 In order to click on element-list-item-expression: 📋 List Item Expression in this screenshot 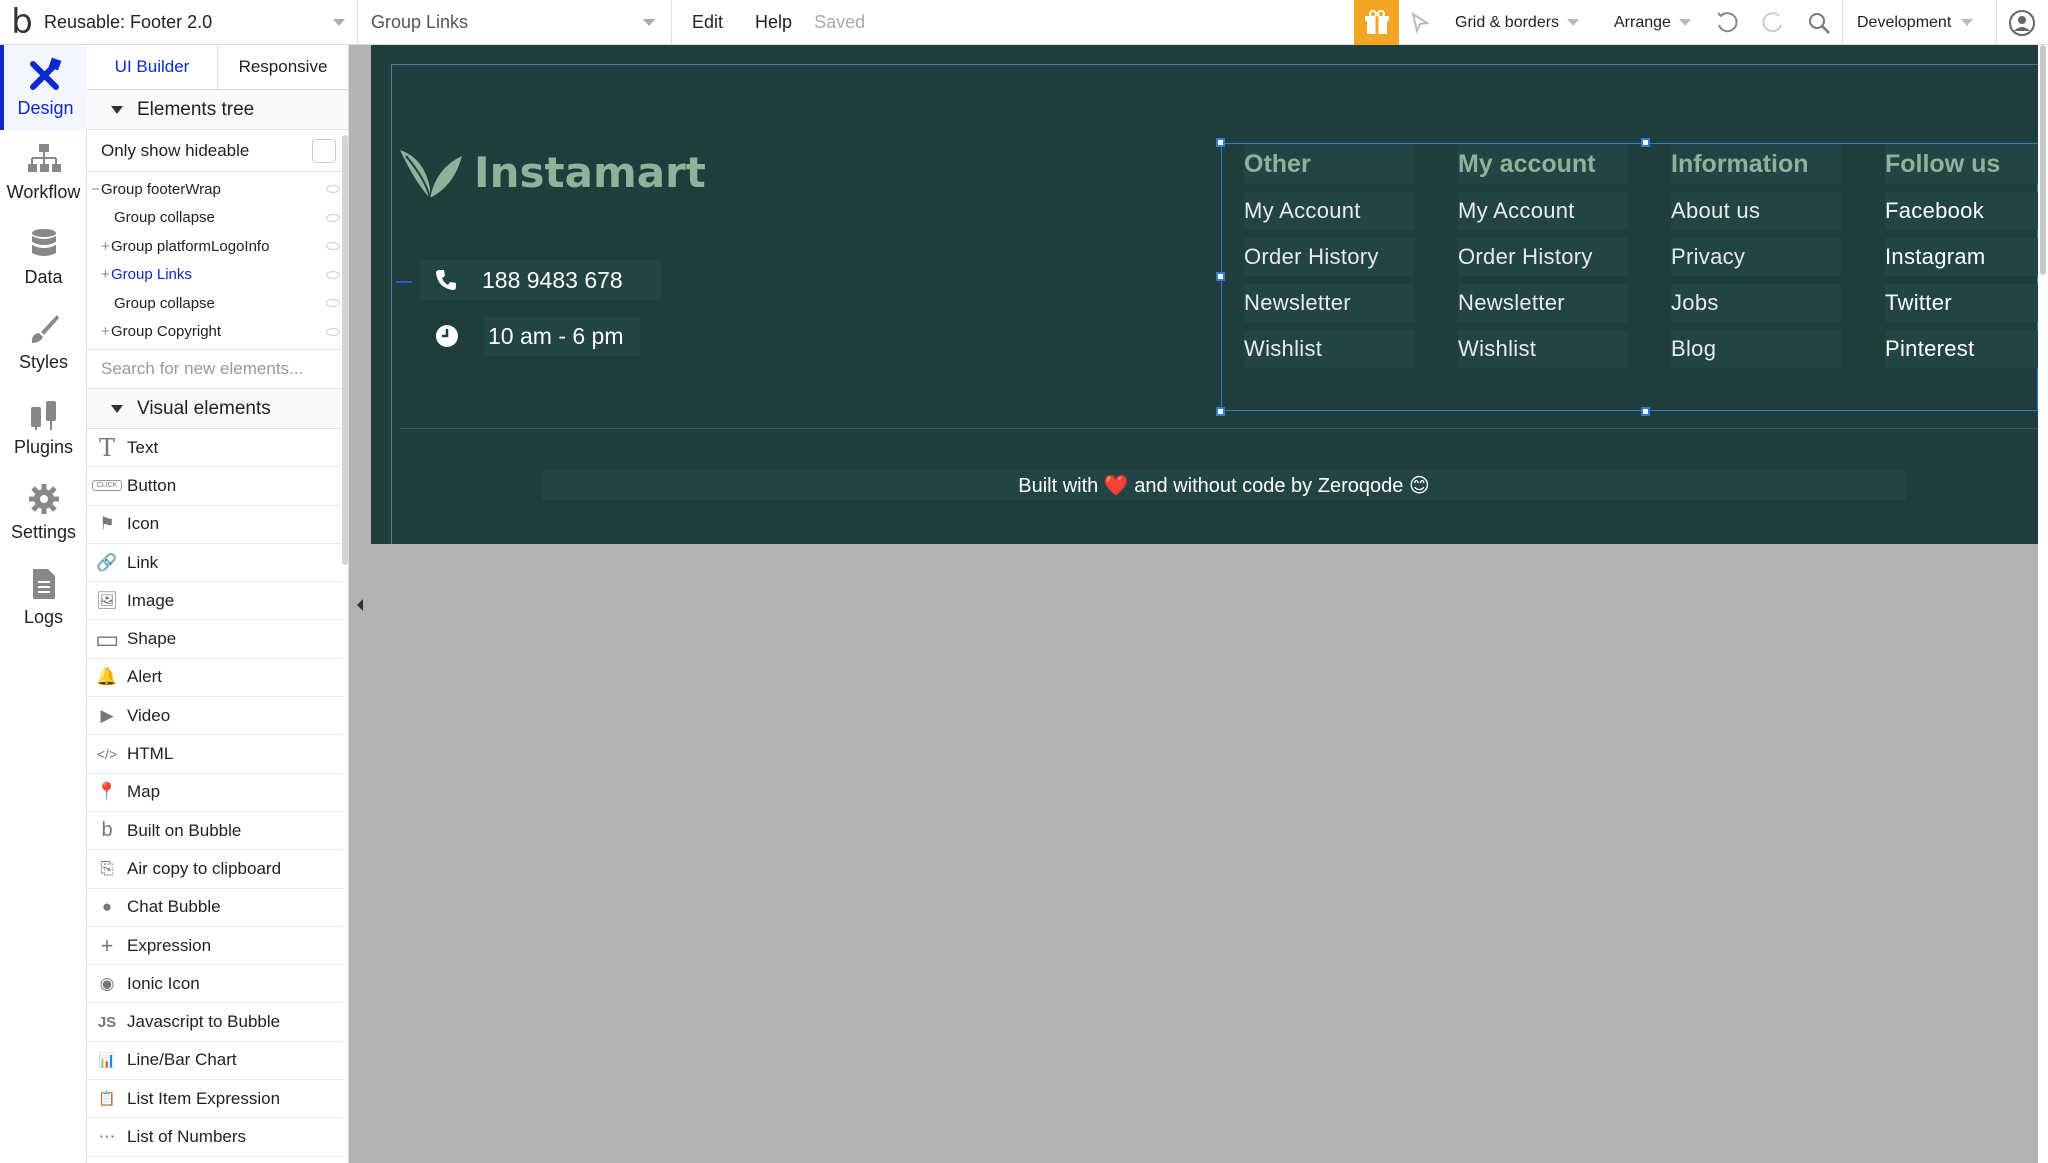, I will do `click(215, 1099)`.